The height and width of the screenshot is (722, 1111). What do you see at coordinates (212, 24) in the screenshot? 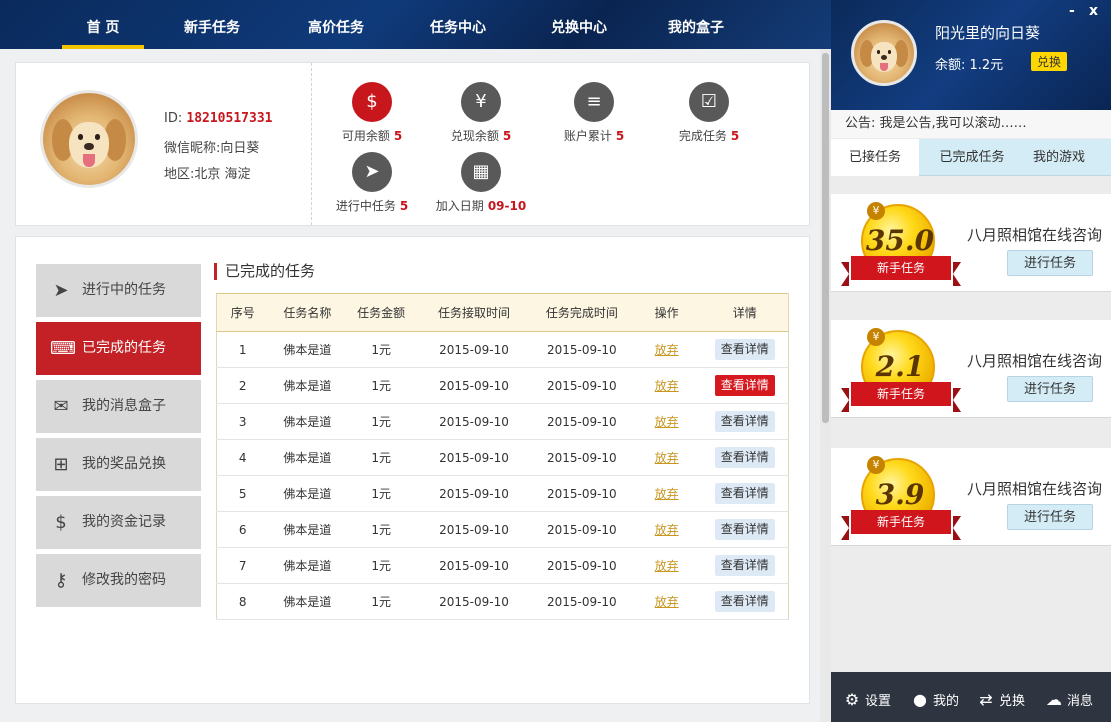
I see `nav-newbie-tasks: 新手任务` at bounding box center [212, 24].